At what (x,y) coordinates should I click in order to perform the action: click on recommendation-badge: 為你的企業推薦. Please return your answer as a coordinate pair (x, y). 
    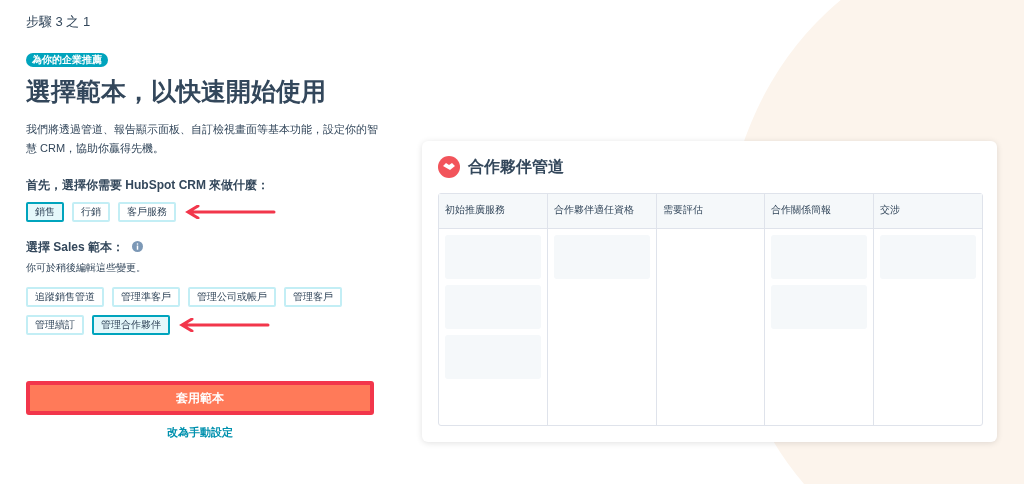
    Looking at the image, I should click on (67, 59).